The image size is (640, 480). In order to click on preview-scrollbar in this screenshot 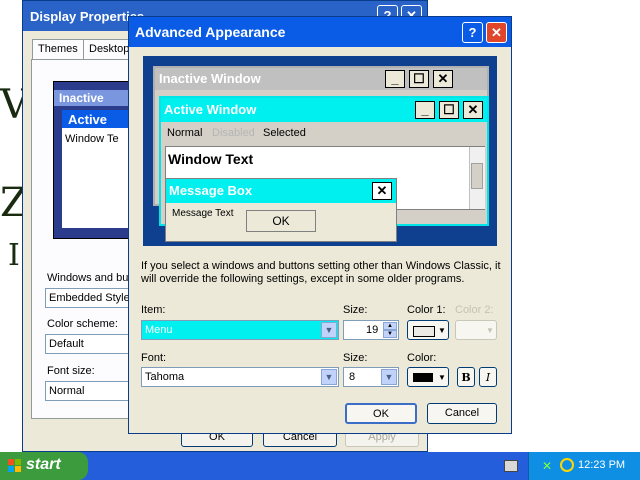, I will do `click(477, 178)`.